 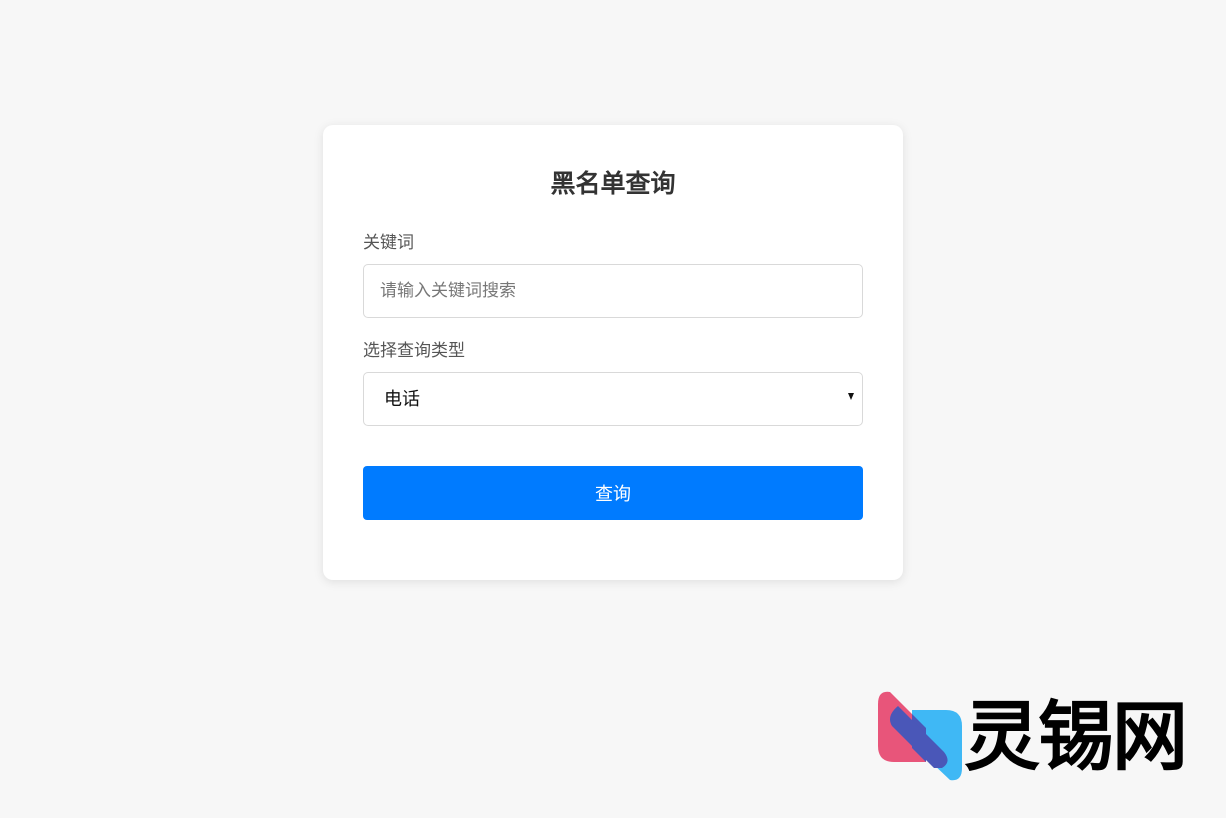 What do you see at coordinates (613, 183) in the screenshot?
I see `page-title: 黑名单查询` at bounding box center [613, 183].